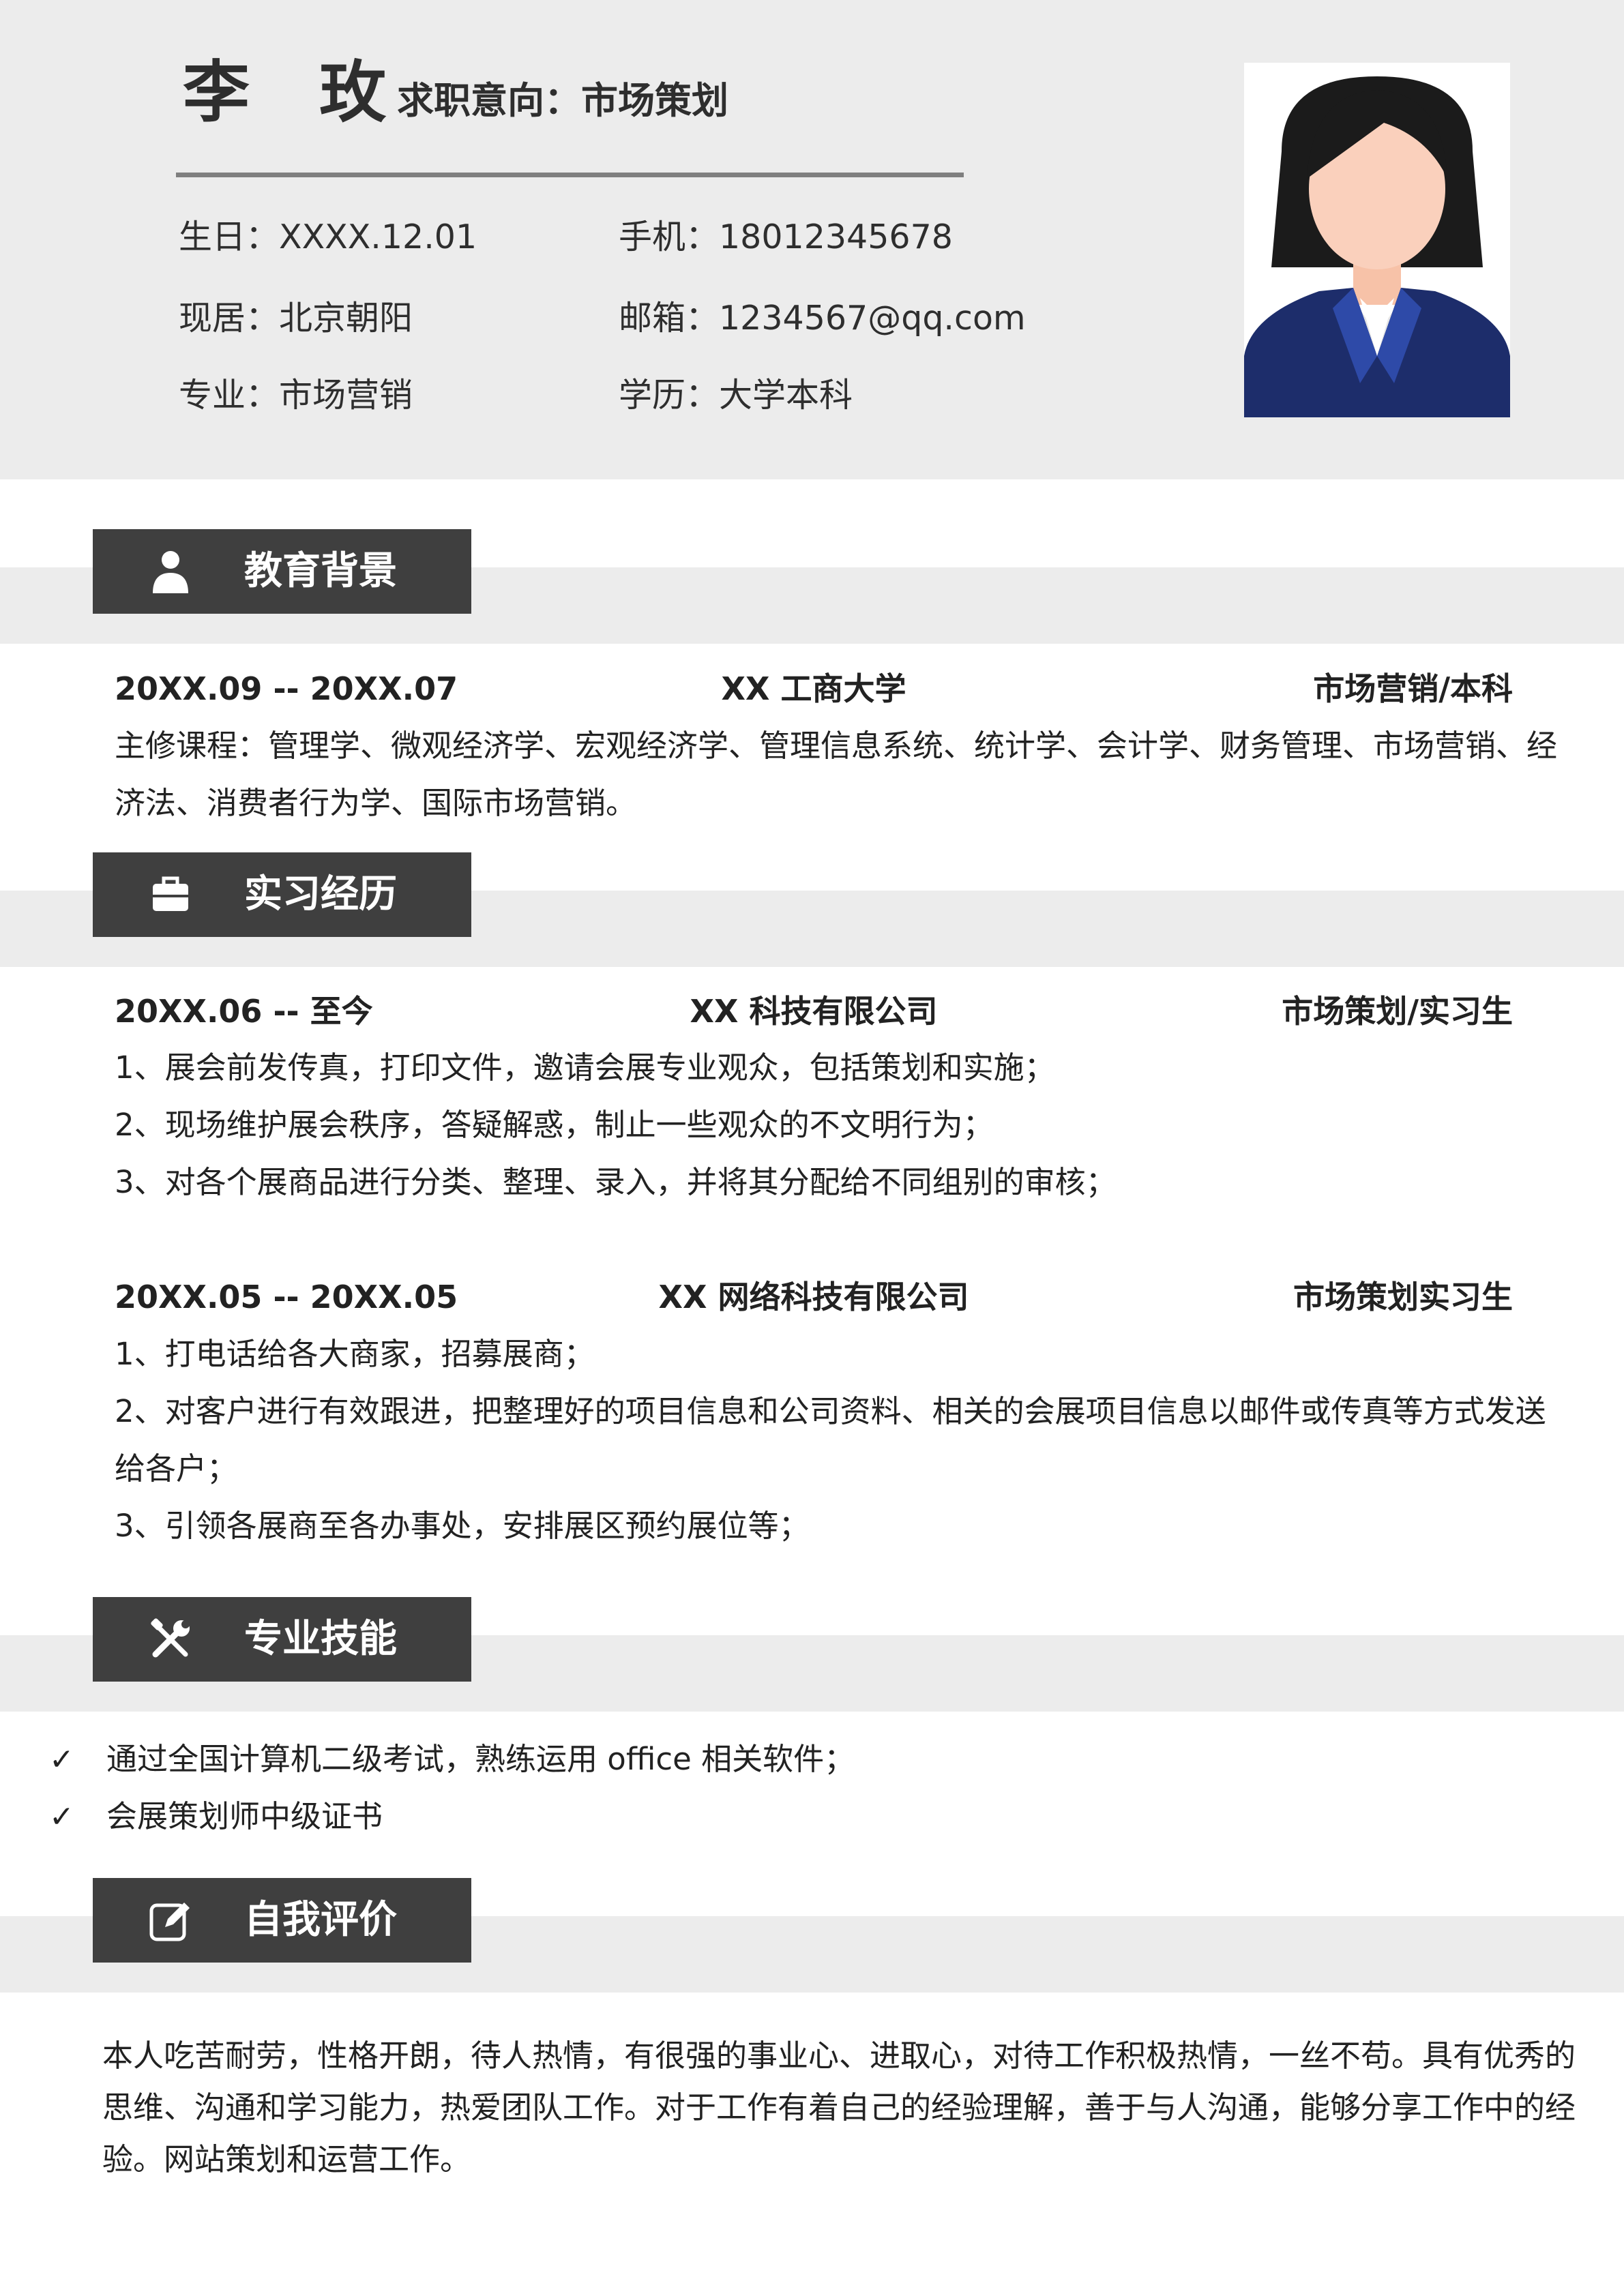  Describe the element at coordinates (355, 1354) in the screenshot. I see `internship-duty: 1、打电话给各大商家，招募展商；` at that location.